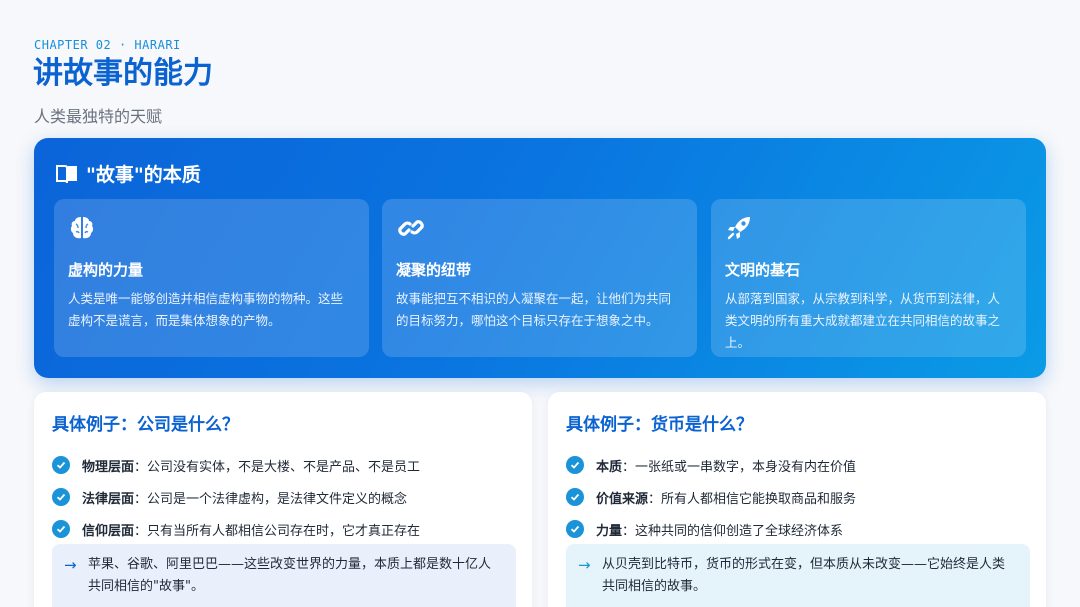  I want to click on item-label: 法律层面, so click(108, 499).